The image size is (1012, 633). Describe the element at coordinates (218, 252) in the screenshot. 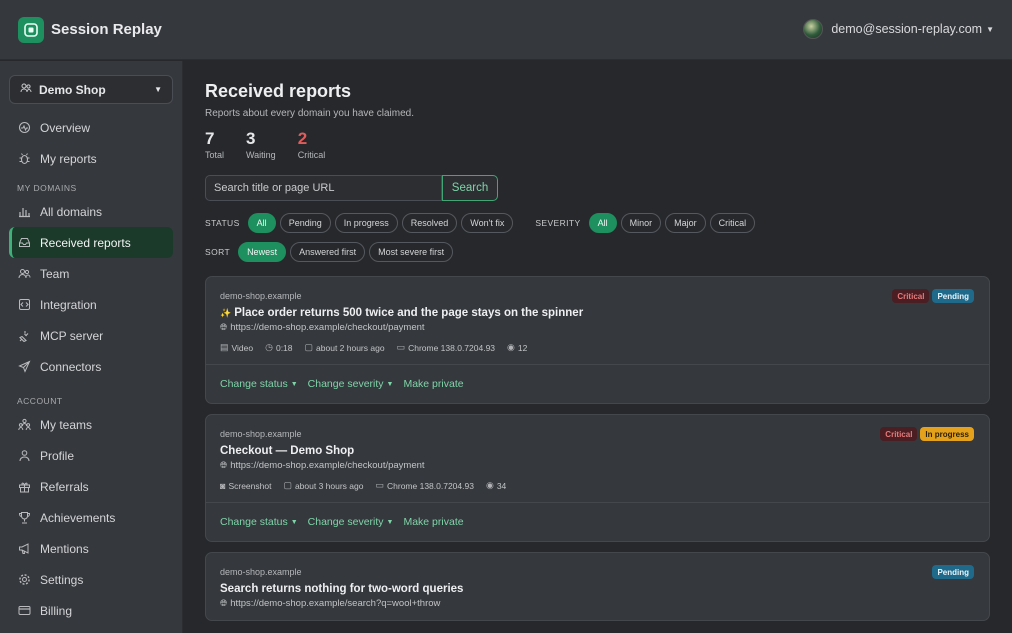

I see `sort-label: SORT` at that location.